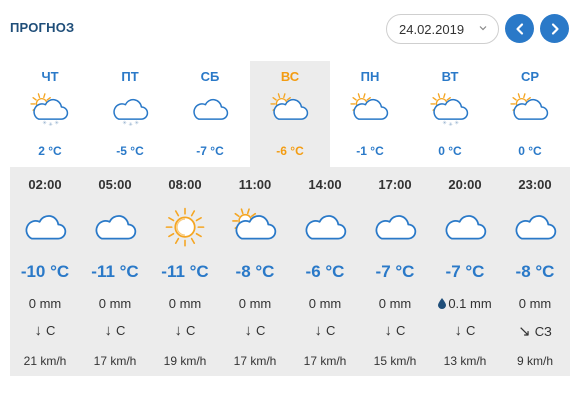 This screenshot has width=584, height=408. I want to click on hour-time: 23:00, so click(535, 184).